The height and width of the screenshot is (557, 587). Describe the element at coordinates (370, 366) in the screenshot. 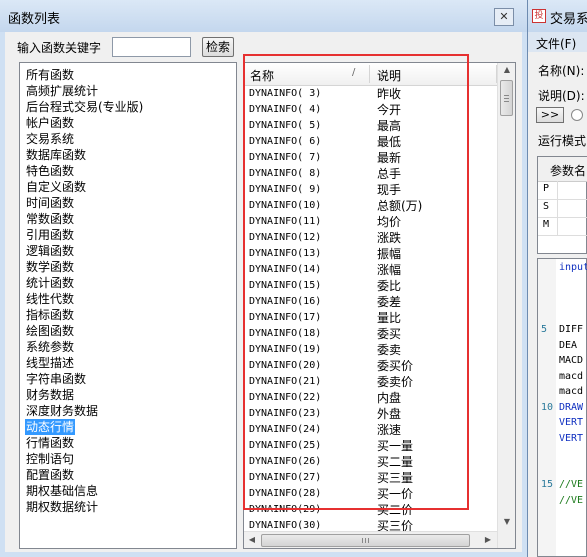

I see `table-row: DYNAINFO(20) 委买价` at that location.